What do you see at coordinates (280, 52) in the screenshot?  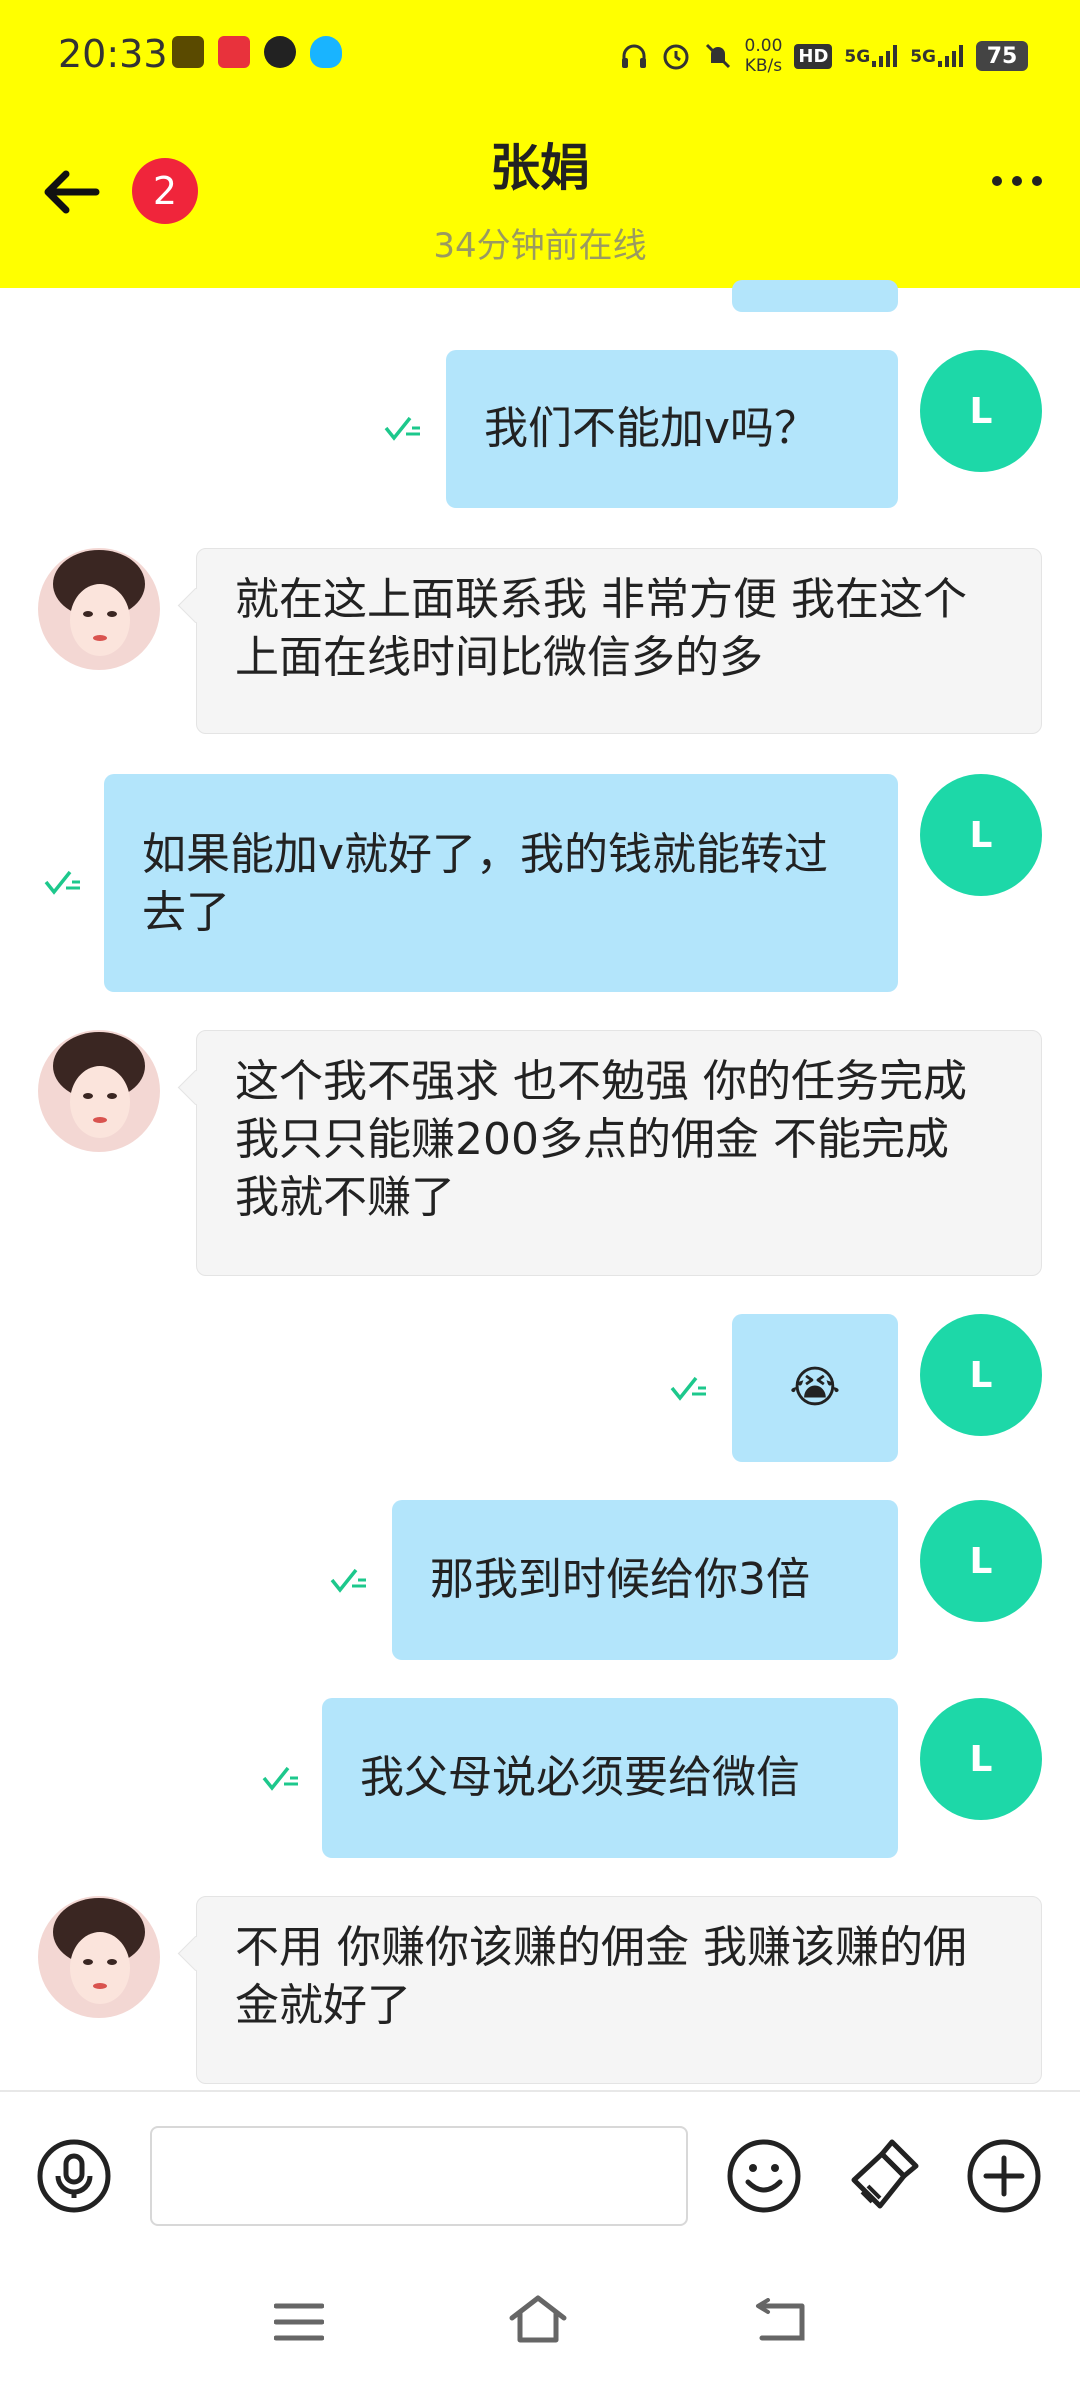 I see `game-controller-icon` at bounding box center [280, 52].